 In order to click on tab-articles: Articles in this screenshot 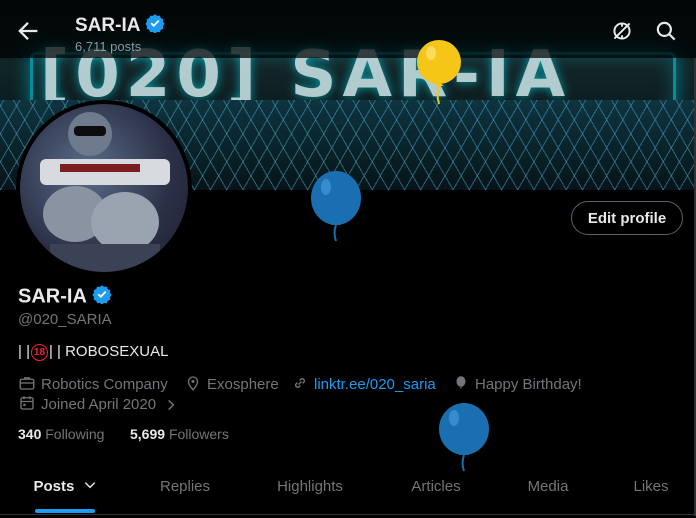, I will do `click(436, 498)`.